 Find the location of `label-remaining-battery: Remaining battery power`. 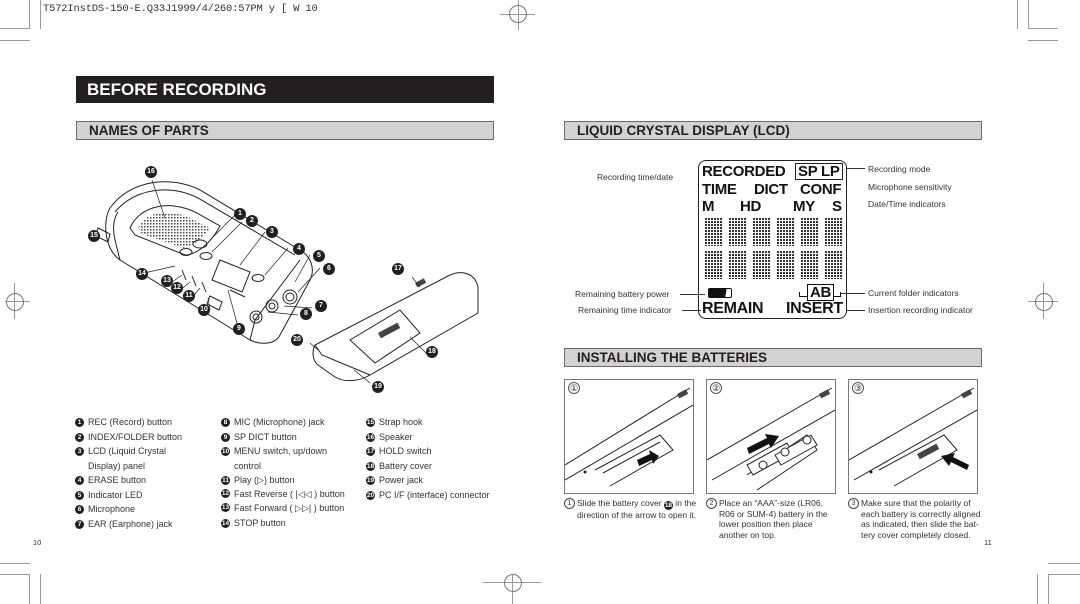

label-remaining-battery: Remaining battery power is located at coordinates (622, 294).